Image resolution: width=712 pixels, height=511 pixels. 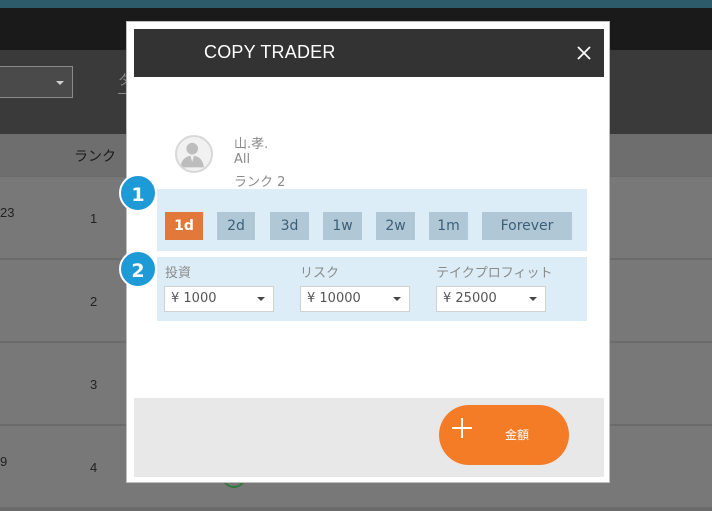 What do you see at coordinates (94, 218) in the screenshot?
I see `row-rank: 1` at bounding box center [94, 218].